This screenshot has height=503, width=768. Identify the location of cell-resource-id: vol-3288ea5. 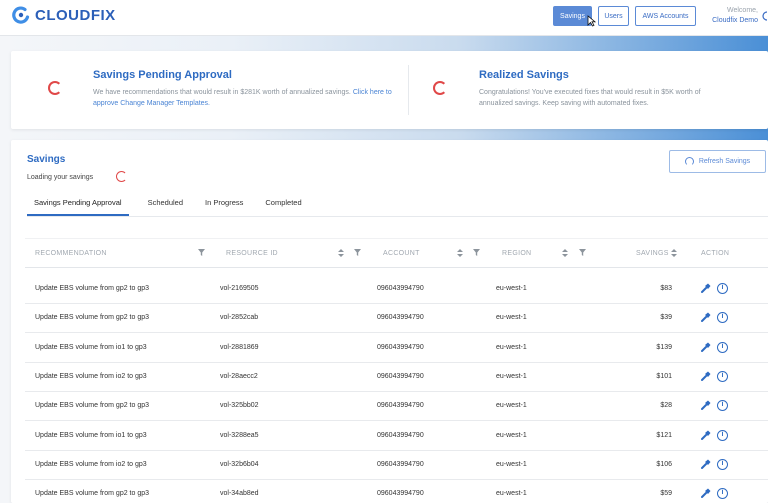
(239, 435).